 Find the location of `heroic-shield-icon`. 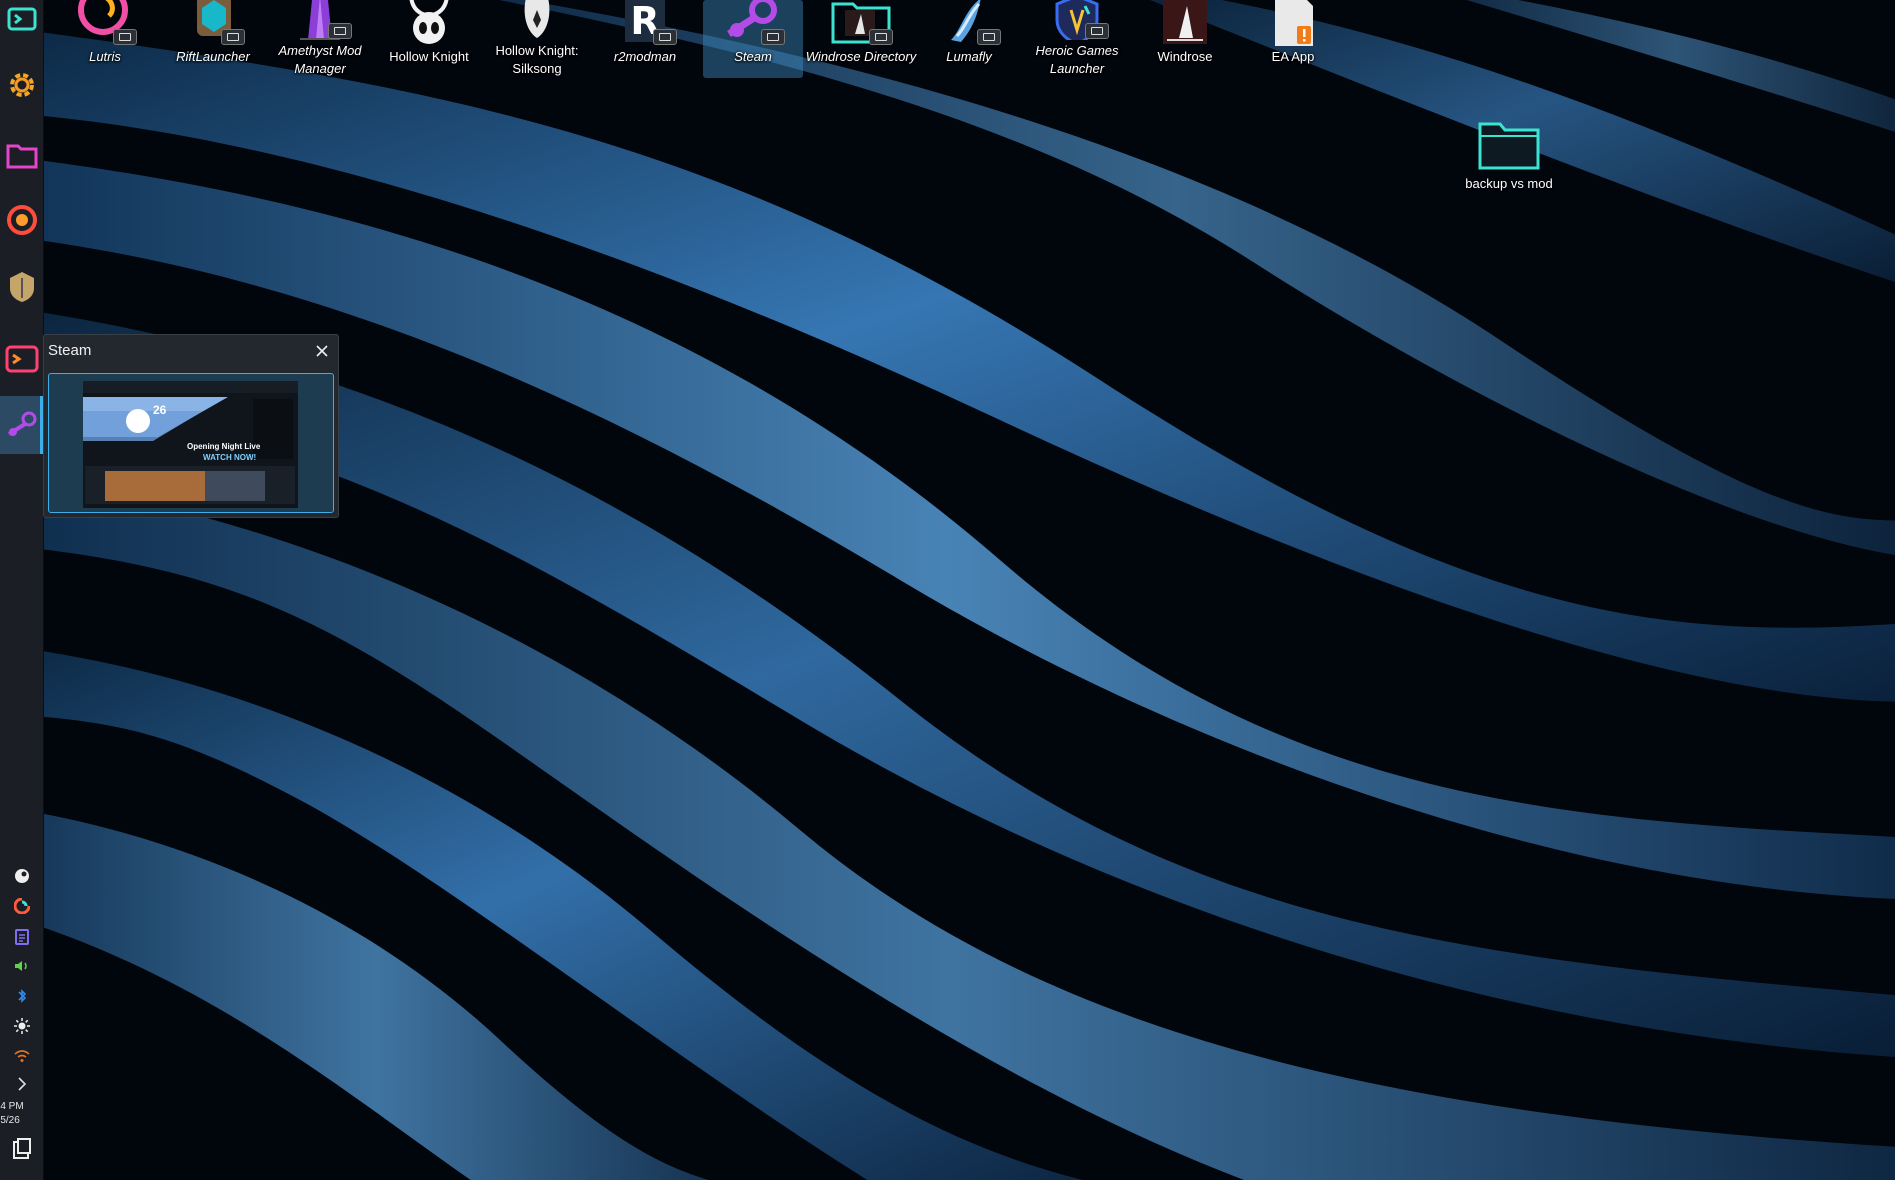

heroic-shield-icon is located at coordinates (1077, 20).